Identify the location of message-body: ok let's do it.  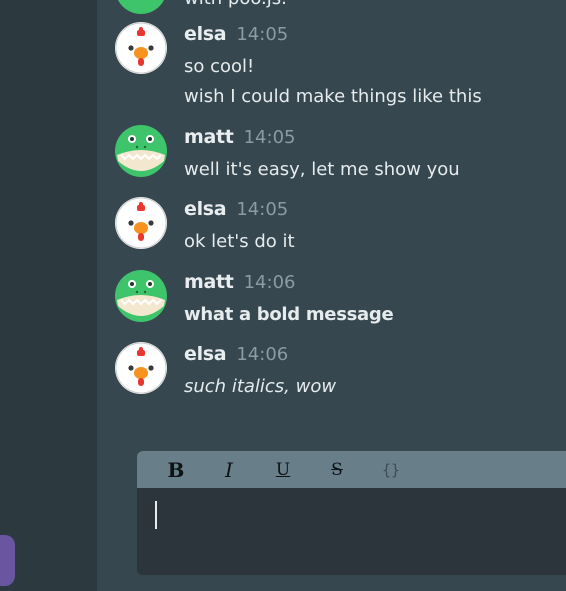
(239, 242).